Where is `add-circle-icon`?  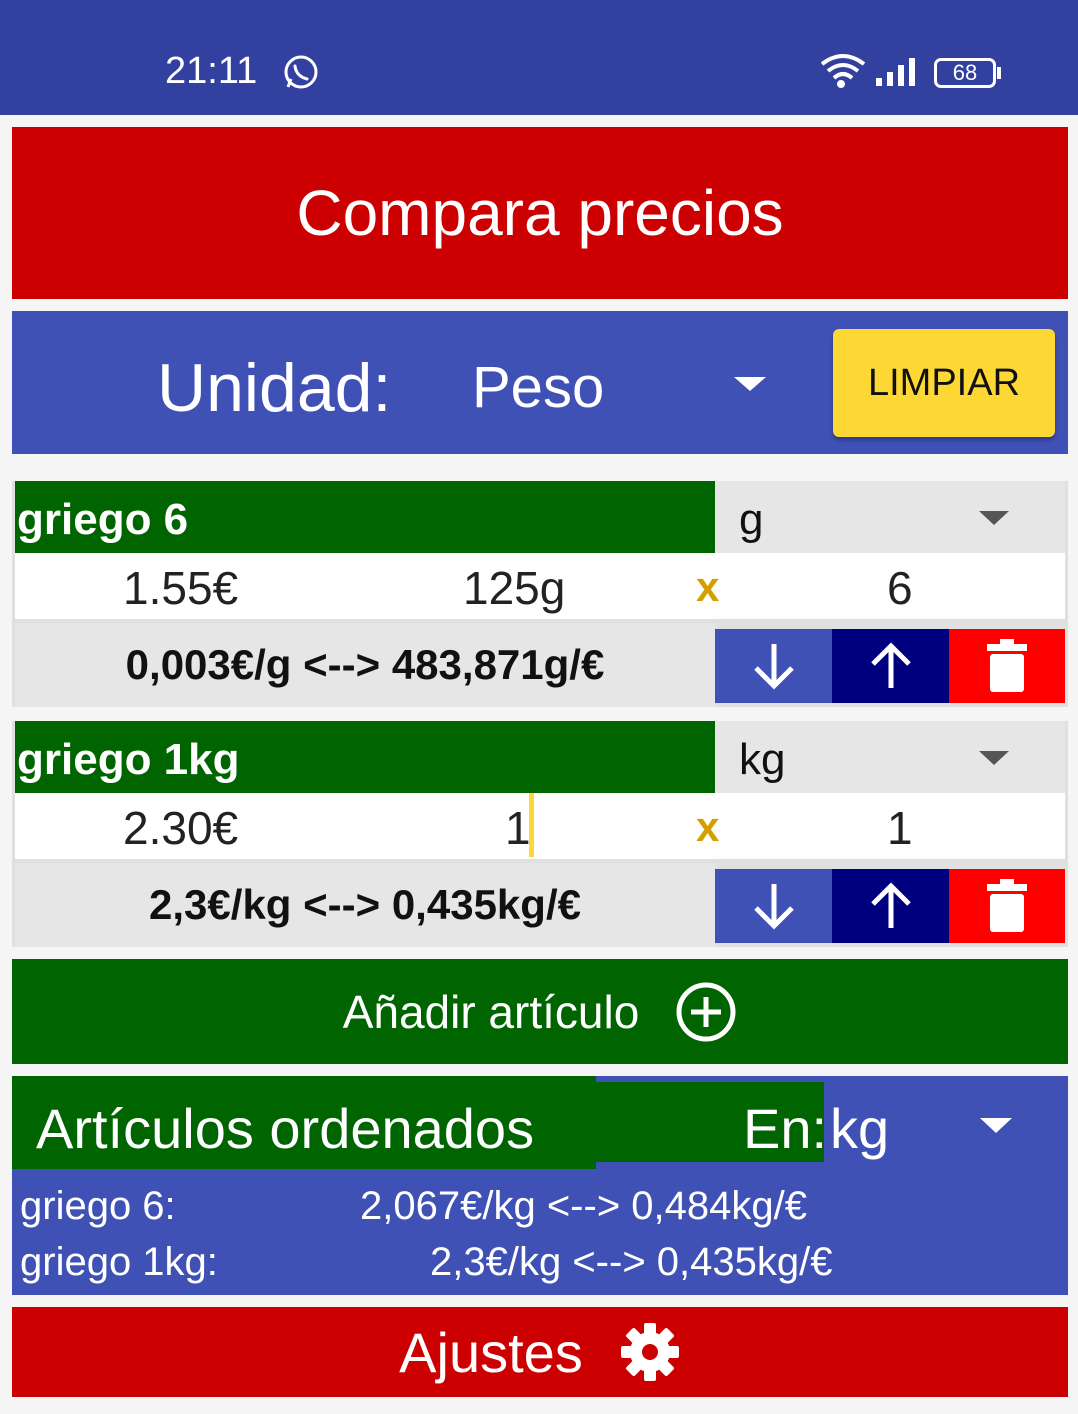 add-circle-icon is located at coordinates (706, 1011).